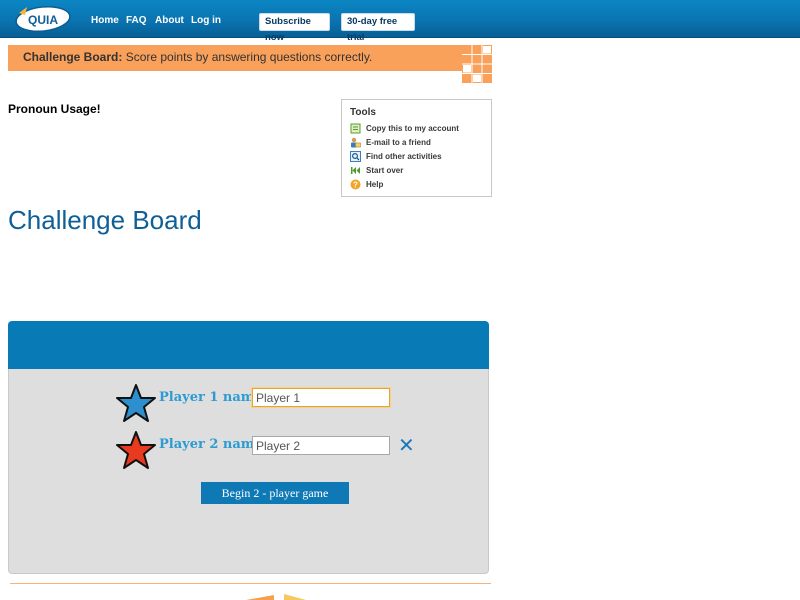  What do you see at coordinates (385, 170) in the screenshot?
I see `tool-item-label: Start over` at bounding box center [385, 170].